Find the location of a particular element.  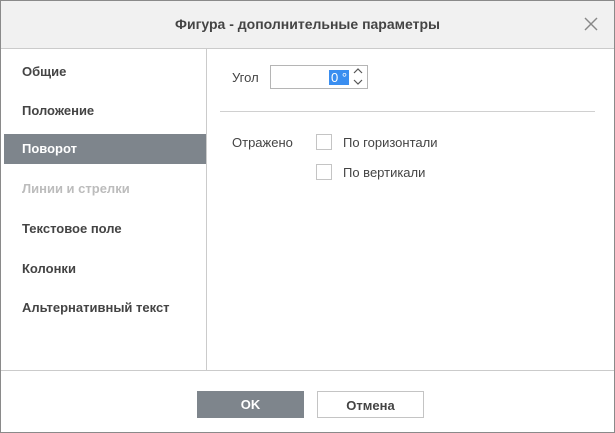

flip-vertical-label: По вертикали is located at coordinates (384, 172).